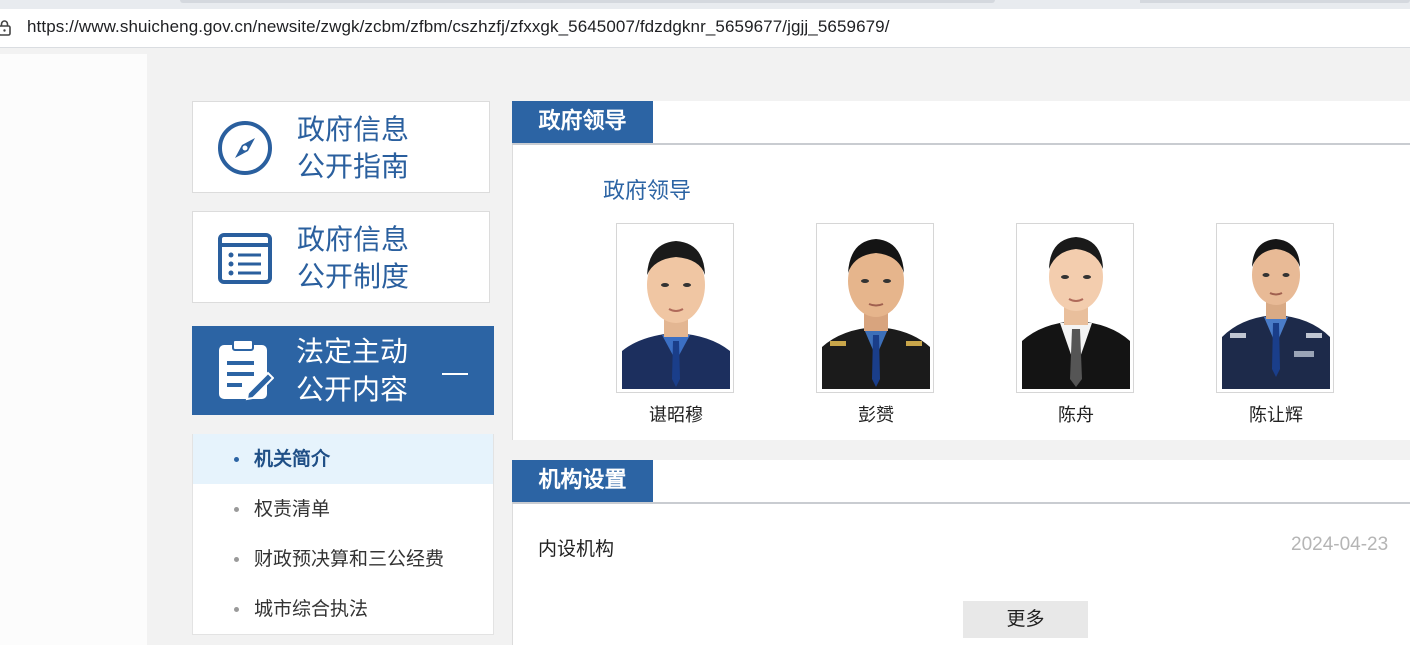  I want to click on leader-name: 谌昭穆, so click(676, 414).